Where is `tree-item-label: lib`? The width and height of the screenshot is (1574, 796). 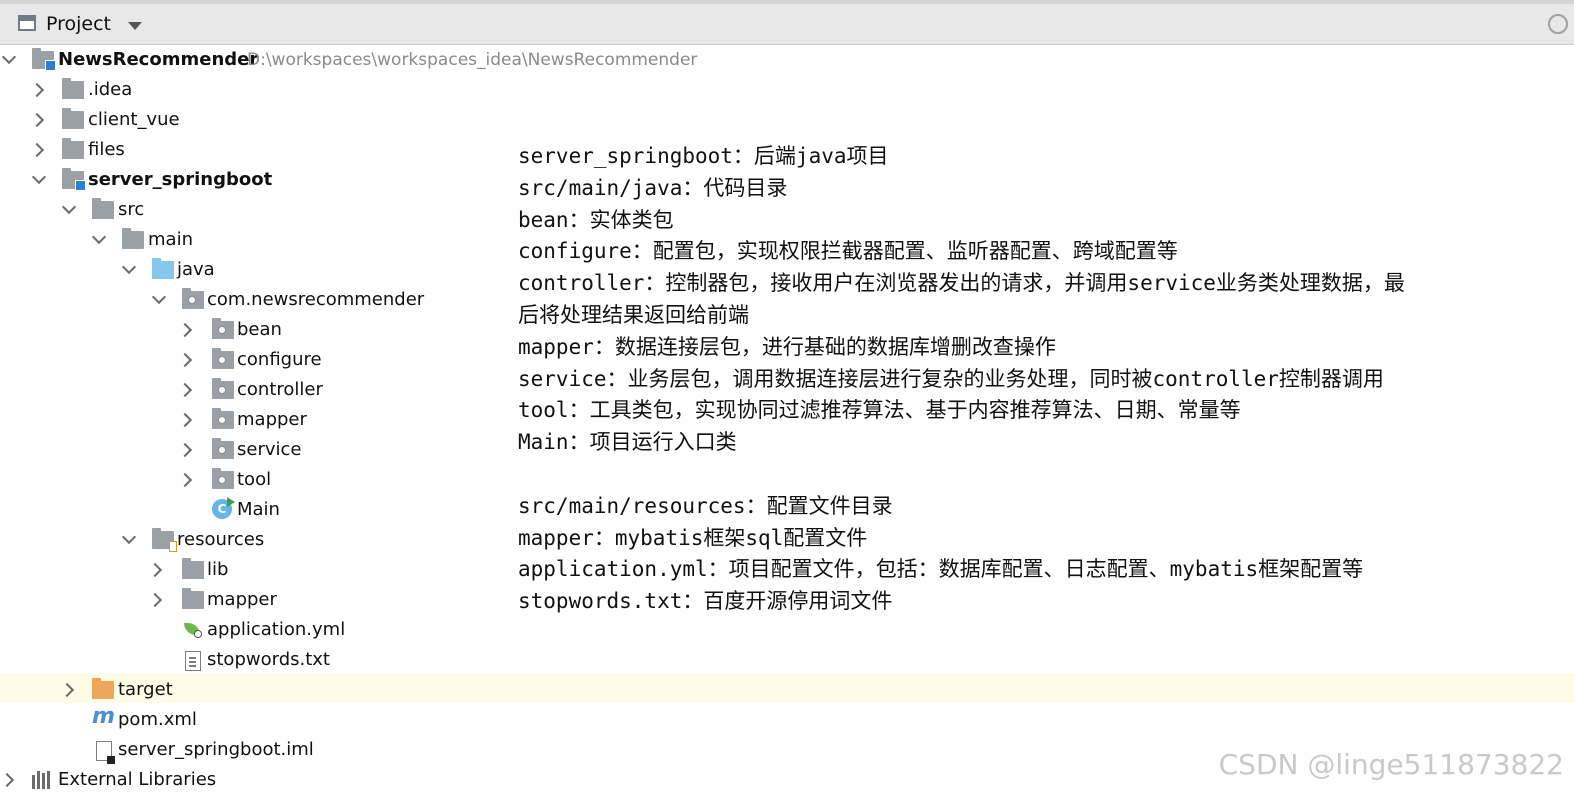 tree-item-label: lib is located at coordinates (218, 569).